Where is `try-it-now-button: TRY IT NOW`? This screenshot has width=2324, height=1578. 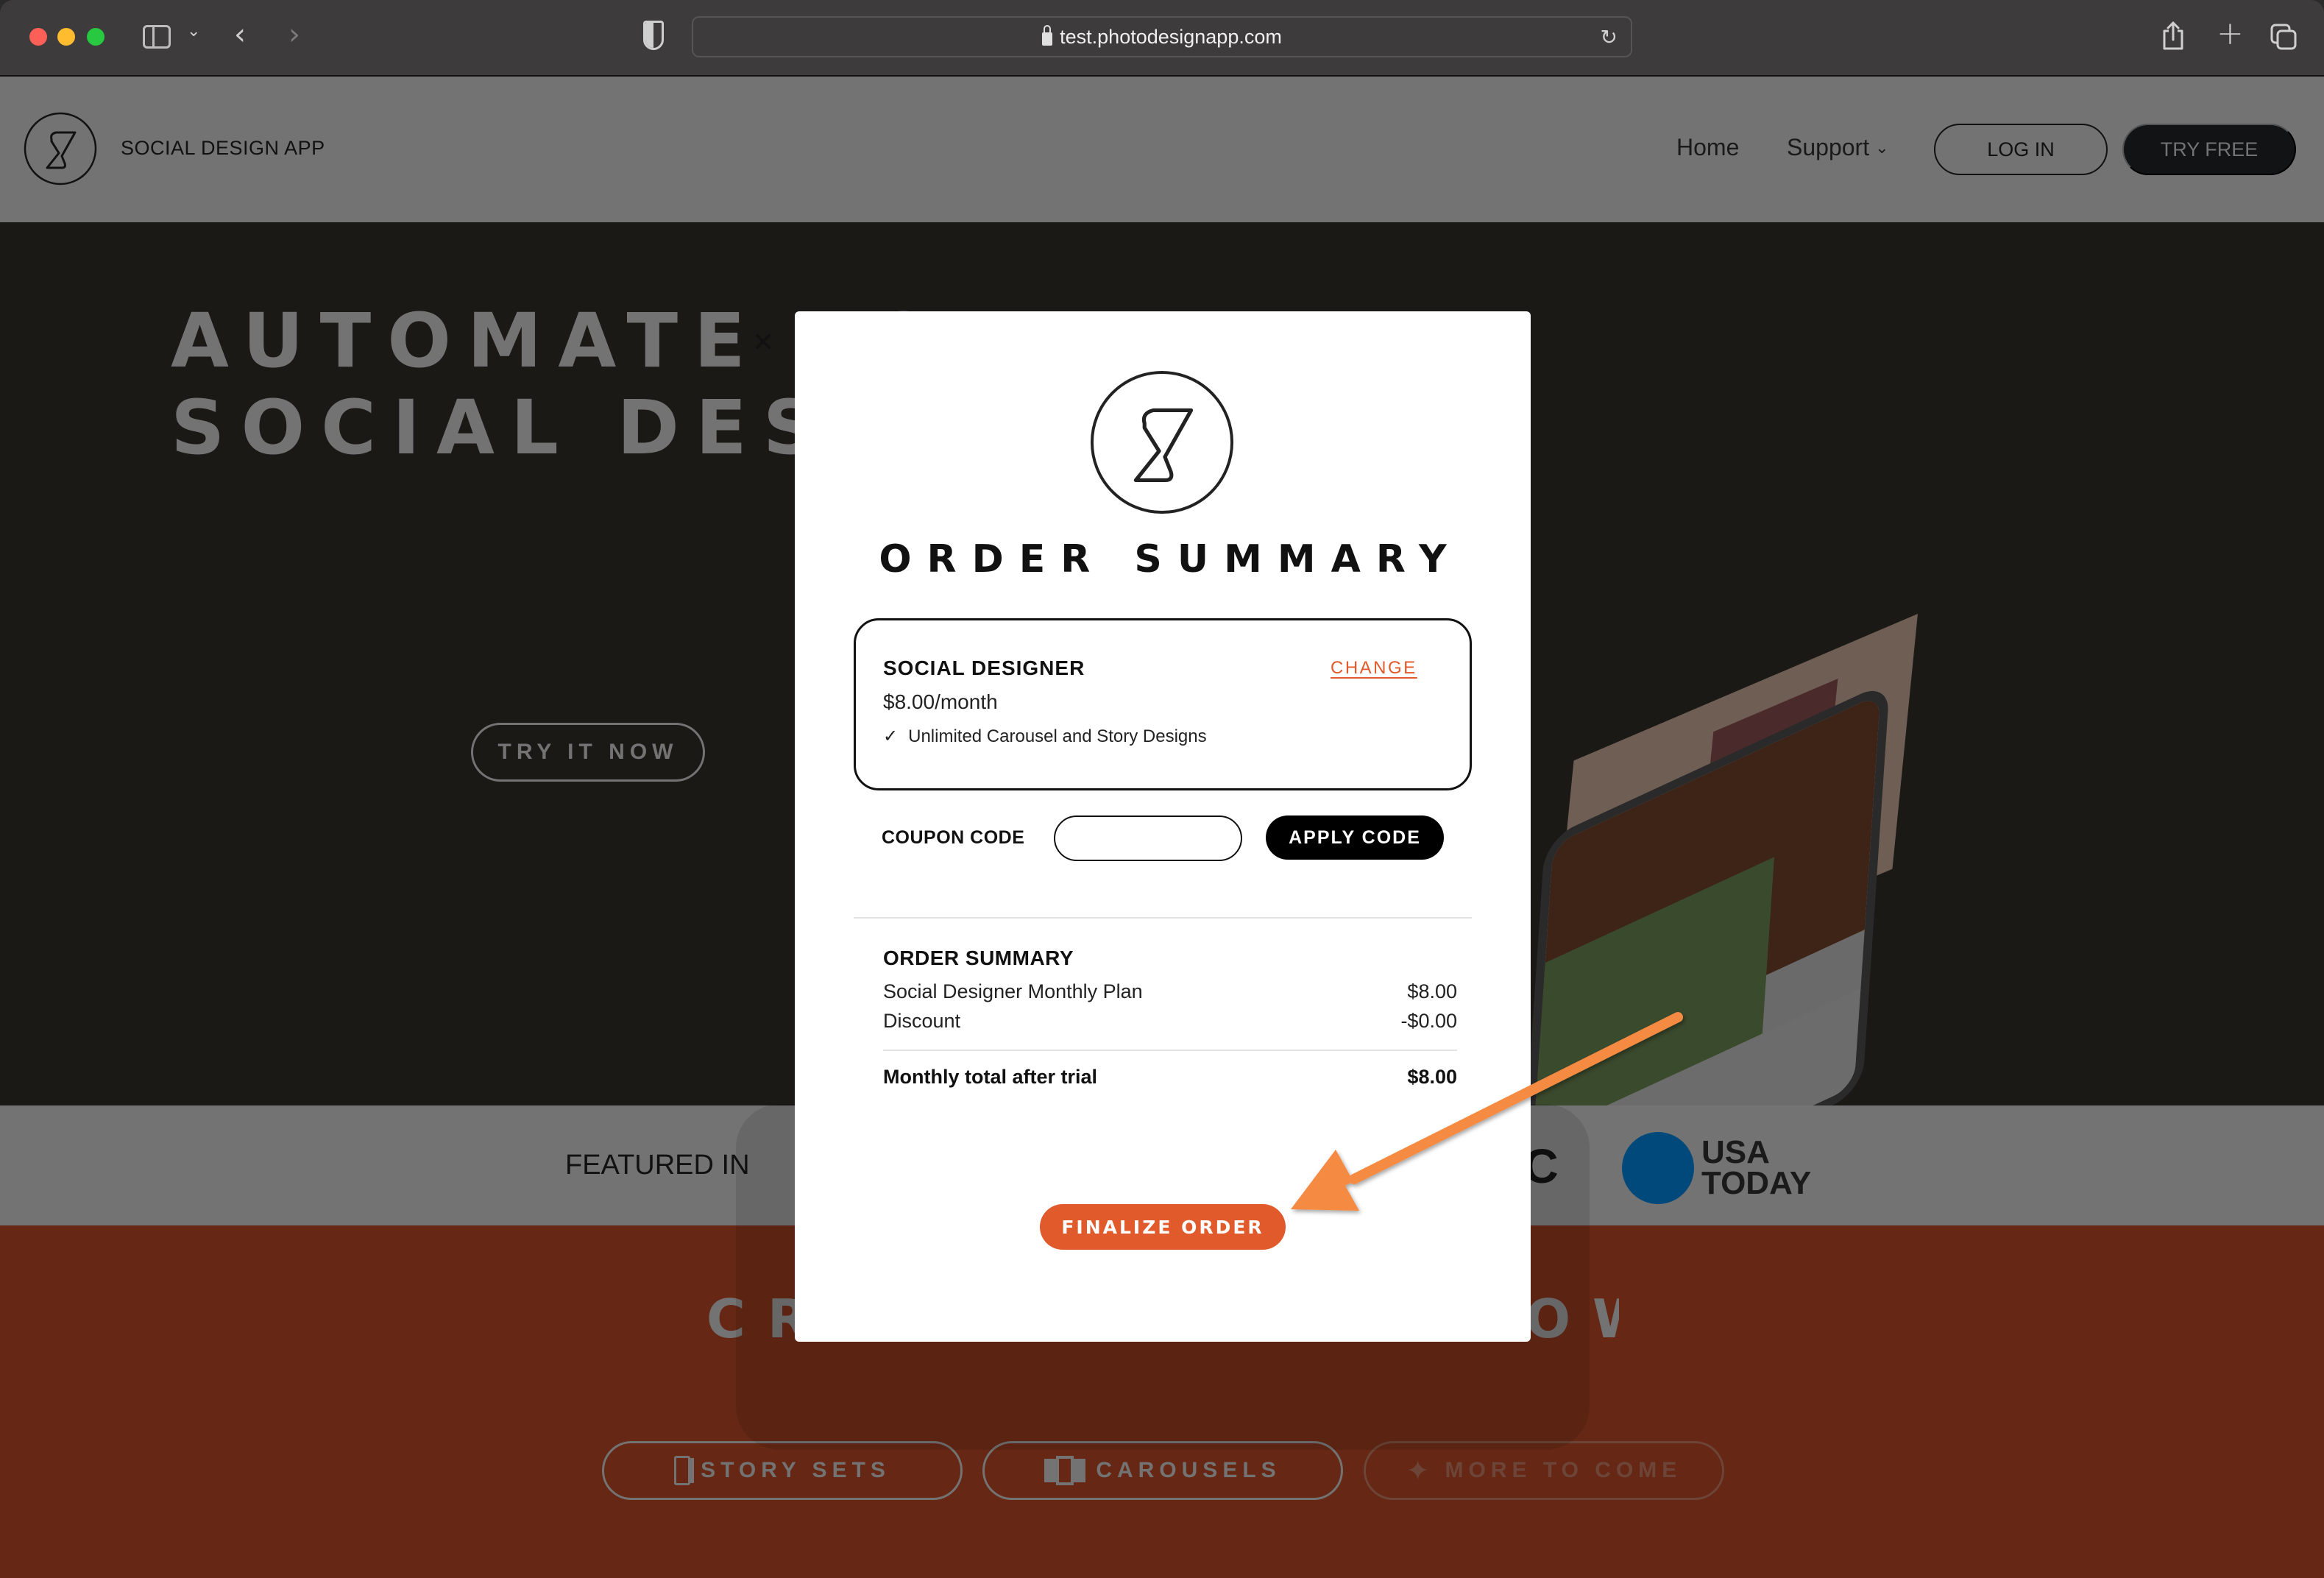 try-it-now-button: TRY IT NOW is located at coordinates (588, 752).